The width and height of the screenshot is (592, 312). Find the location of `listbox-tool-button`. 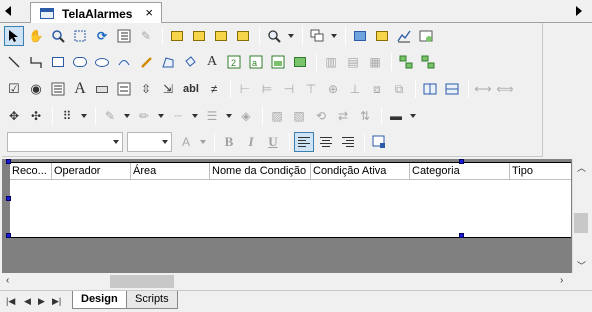

listbox-tool-button is located at coordinates (58, 89).